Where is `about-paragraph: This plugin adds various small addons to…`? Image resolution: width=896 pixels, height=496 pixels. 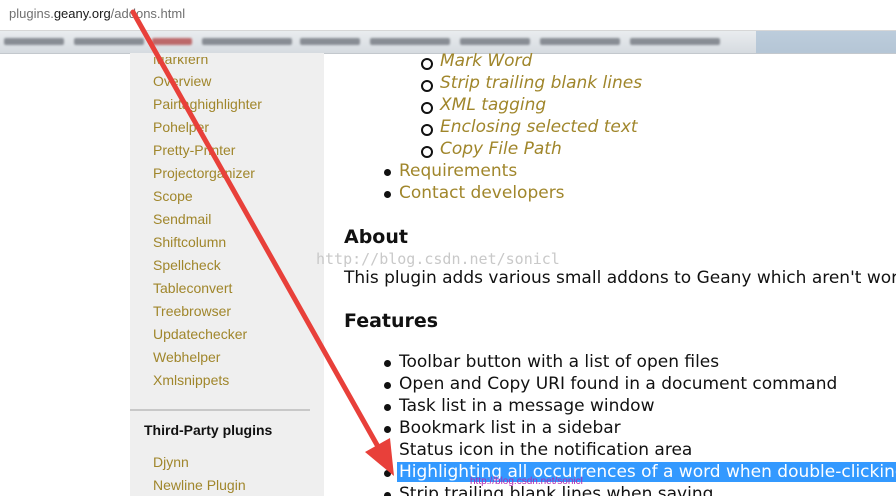
about-paragraph: This plugin adds various small addons to… is located at coordinates (620, 278).